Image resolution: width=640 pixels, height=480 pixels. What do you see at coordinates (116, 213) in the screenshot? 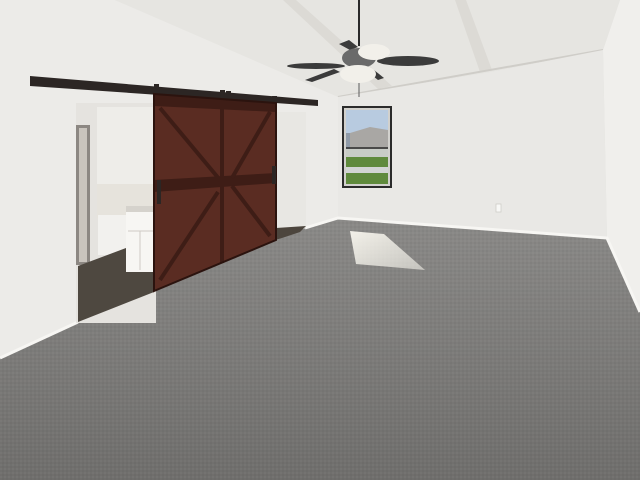
I see `bathroom-opening` at bounding box center [116, 213].